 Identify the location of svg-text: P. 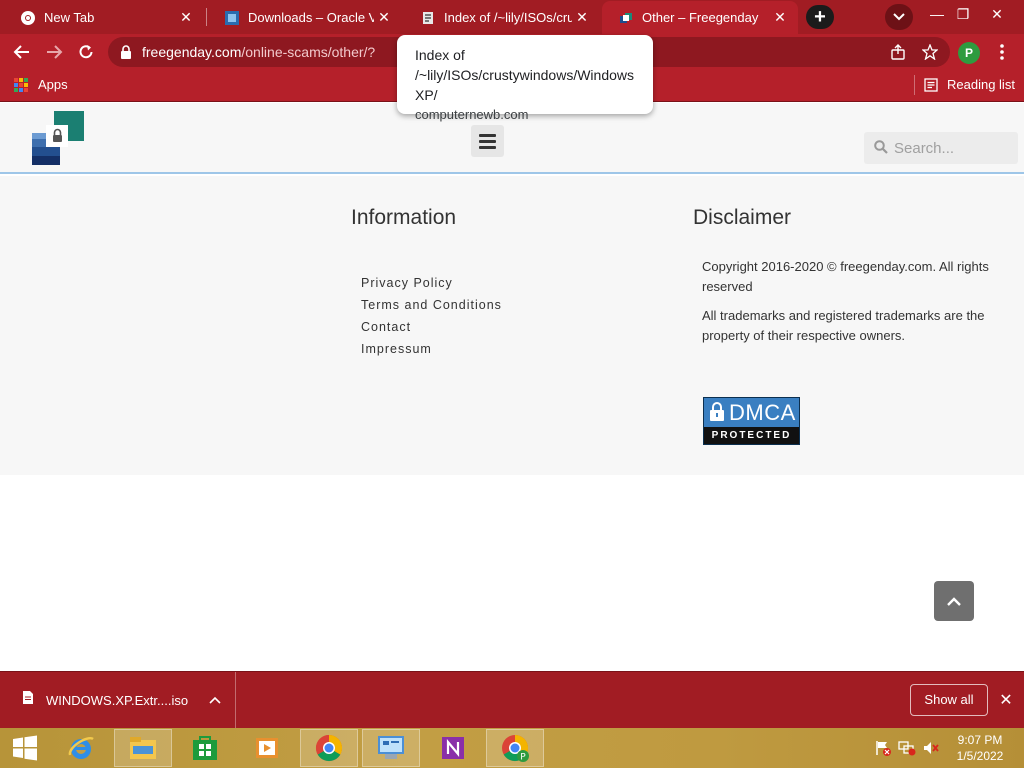
(523, 758).